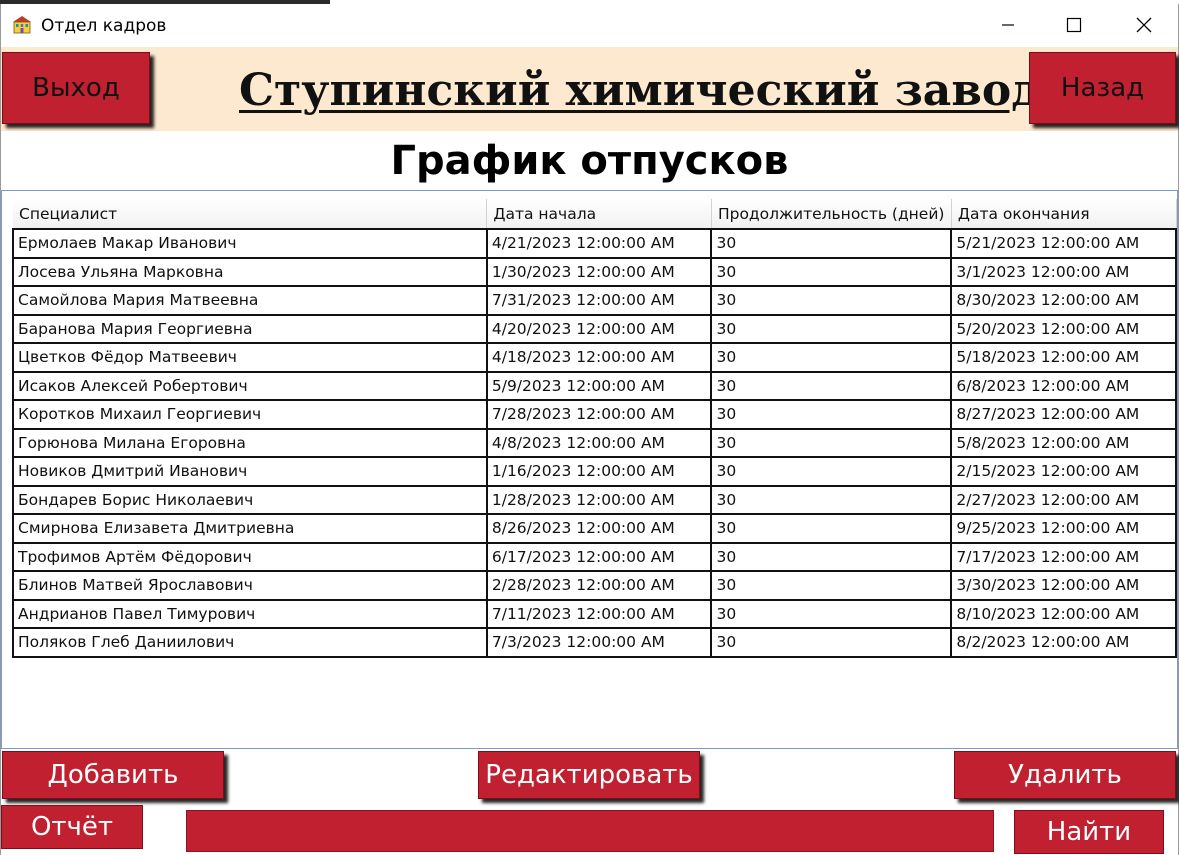 The image size is (1179, 855). Describe the element at coordinates (599, 271) in the screenshot. I see `cell-start-date: 1/30/2023 12:00:00 AM` at that location.